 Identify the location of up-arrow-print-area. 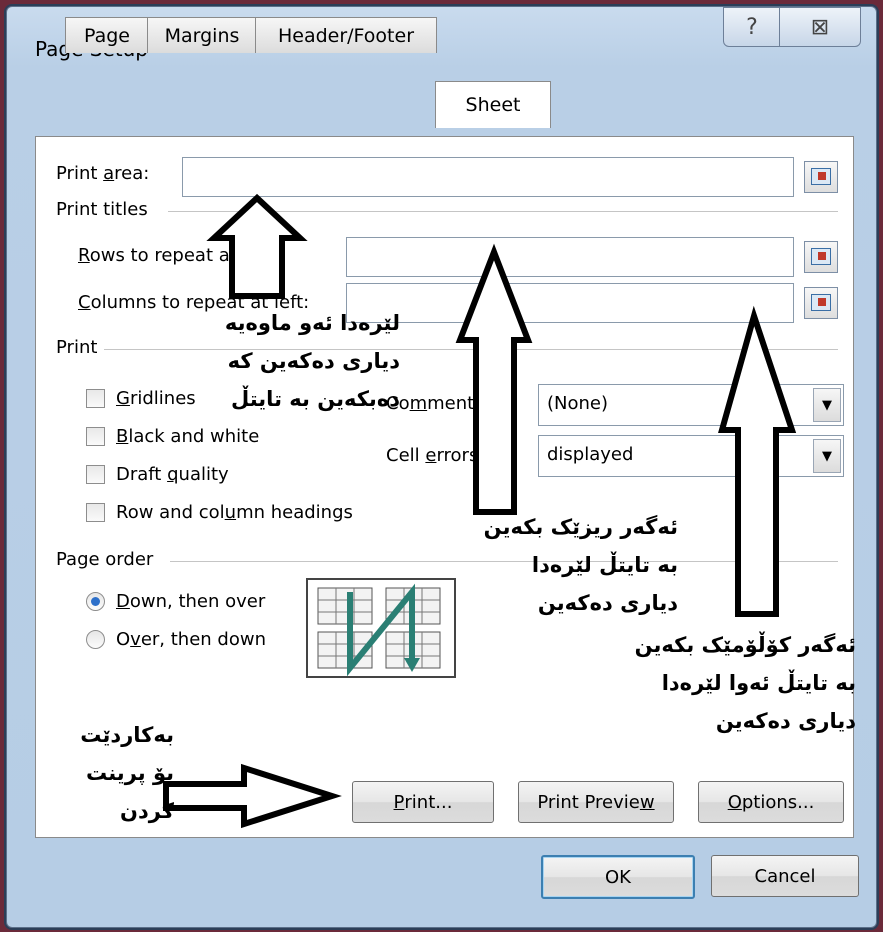
(257, 246).